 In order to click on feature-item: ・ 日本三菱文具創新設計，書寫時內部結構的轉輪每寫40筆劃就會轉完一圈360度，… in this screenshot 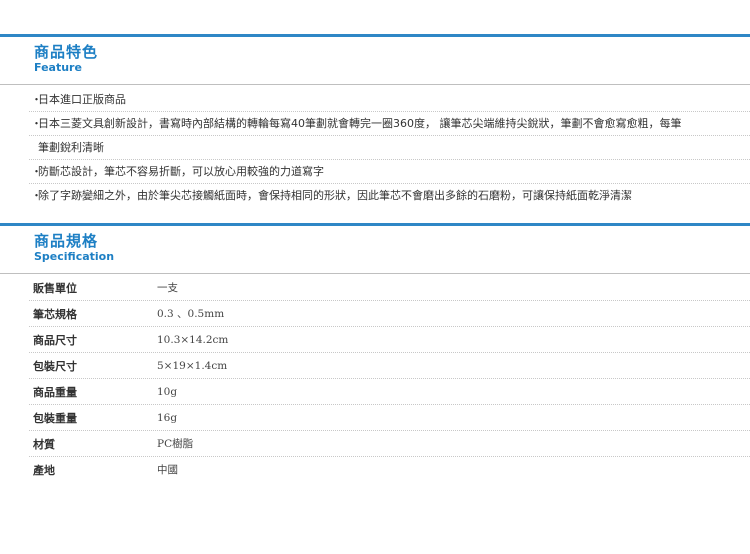, I will do `click(375, 123)`.